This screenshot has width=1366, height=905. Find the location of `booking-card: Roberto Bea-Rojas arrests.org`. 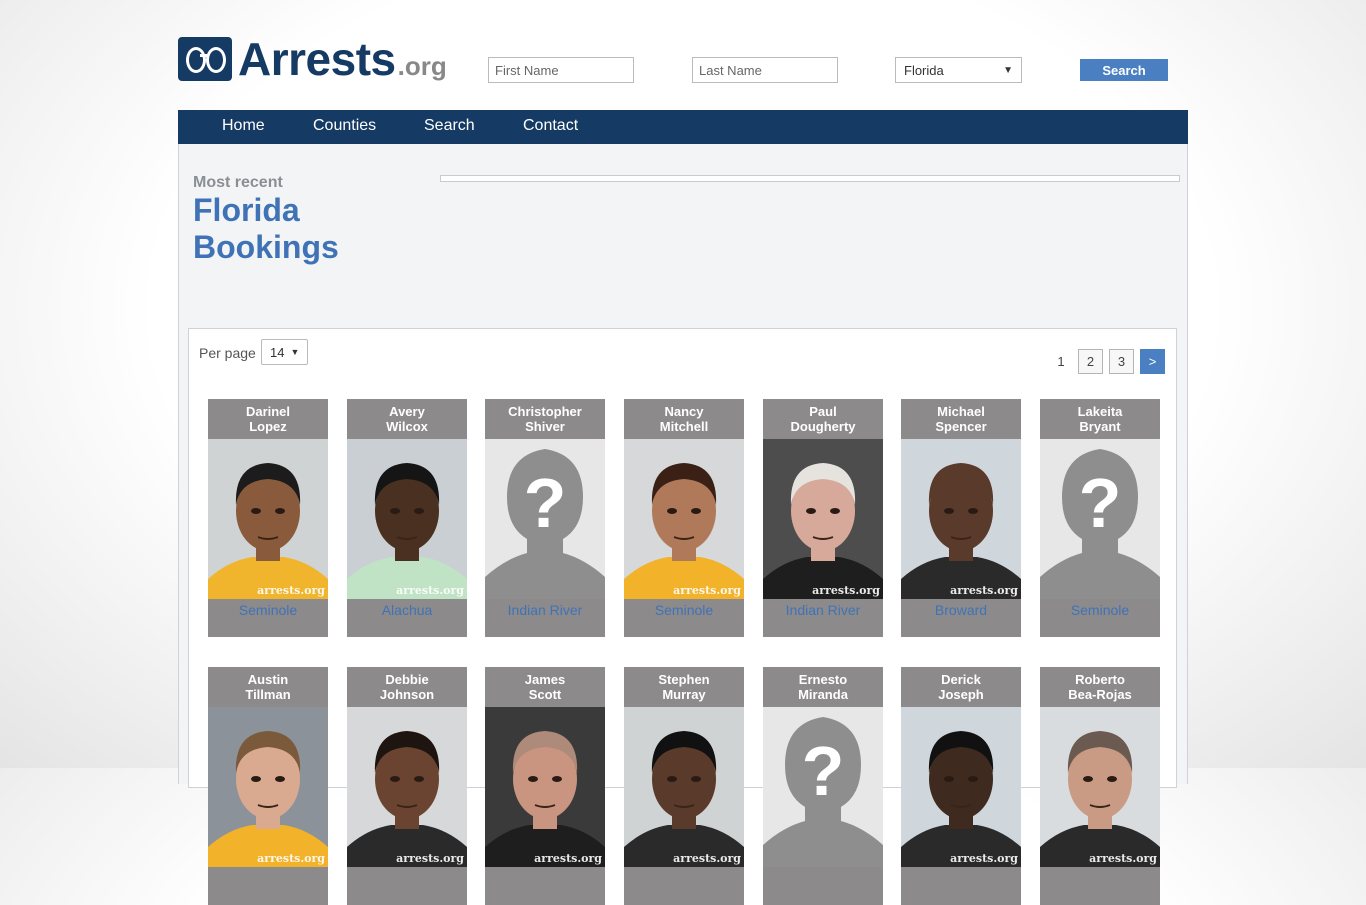

booking-card: Roberto Bea-Rojas arrests.org is located at coordinates (1100, 786).